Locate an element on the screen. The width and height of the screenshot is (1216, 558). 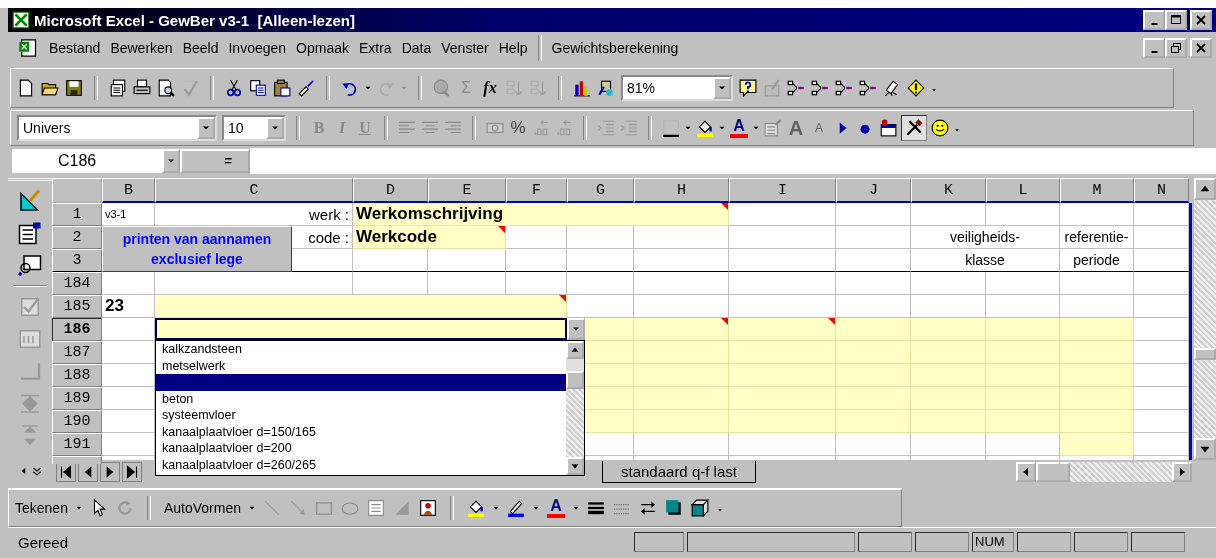
row-header: 189 is located at coordinates (77, 398).